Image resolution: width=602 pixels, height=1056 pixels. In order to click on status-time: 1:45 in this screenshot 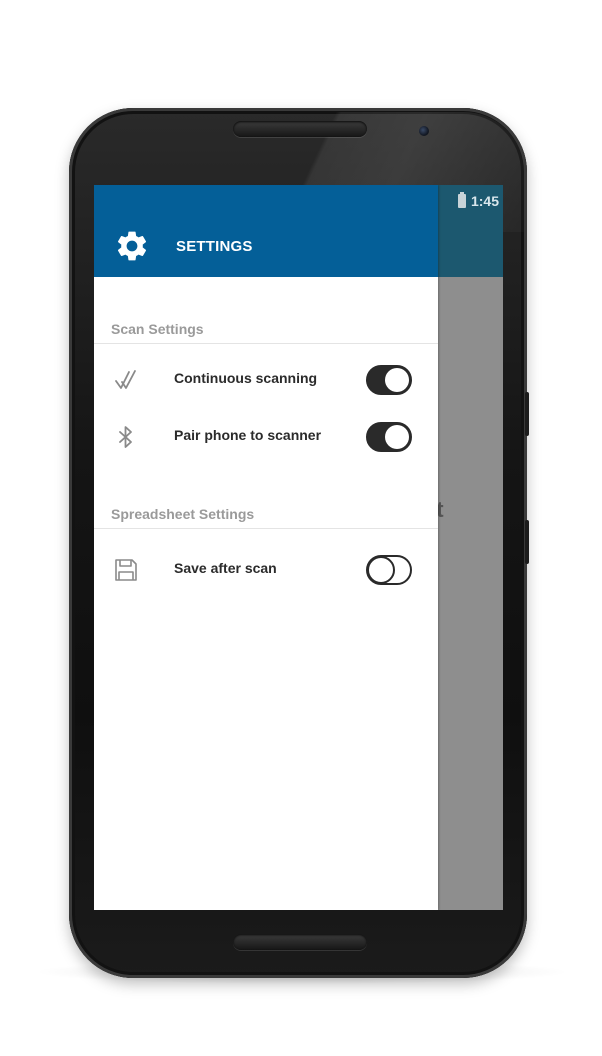, I will do `click(484, 201)`.